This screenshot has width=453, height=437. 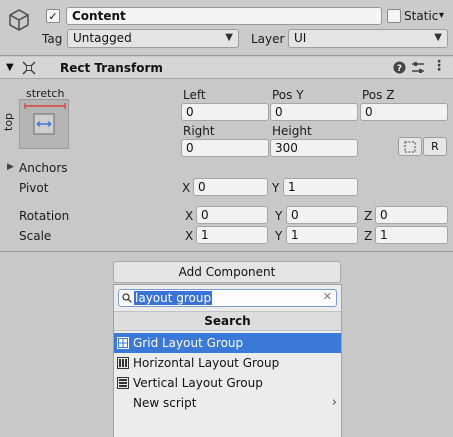 What do you see at coordinates (226, 68) in the screenshot?
I see `rect-transform-header: ▼ Rect Transform ? ⋮` at bounding box center [226, 68].